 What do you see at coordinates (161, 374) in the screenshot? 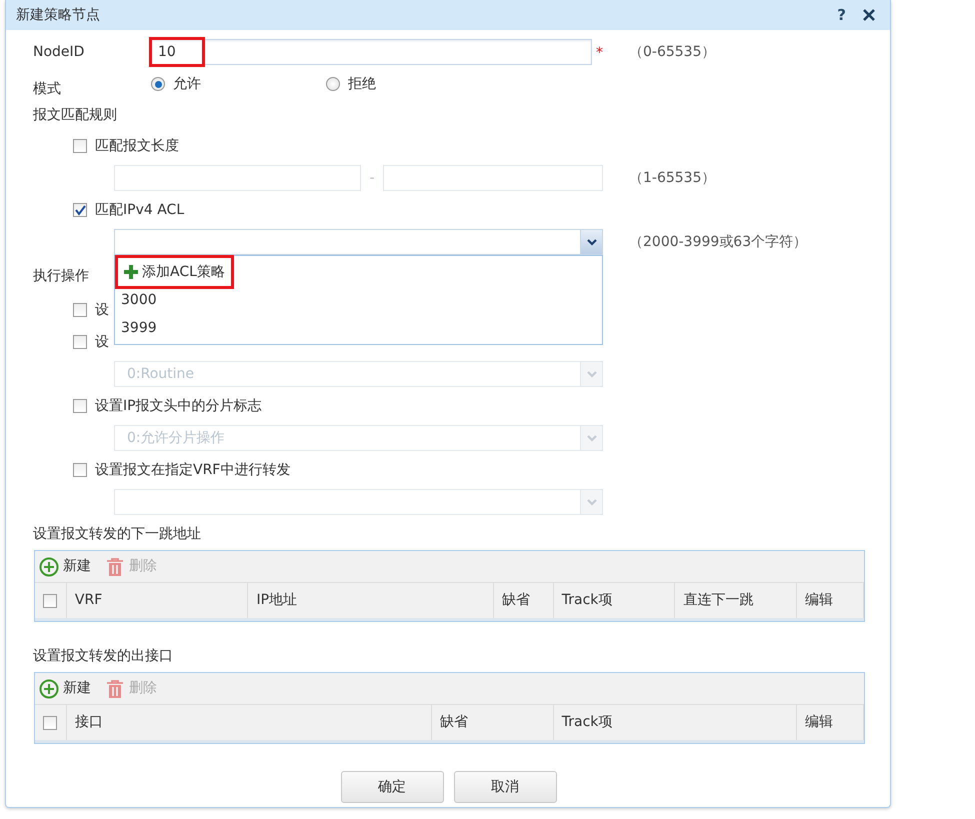
I see `select-value: 0:Routine` at bounding box center [161, 374].